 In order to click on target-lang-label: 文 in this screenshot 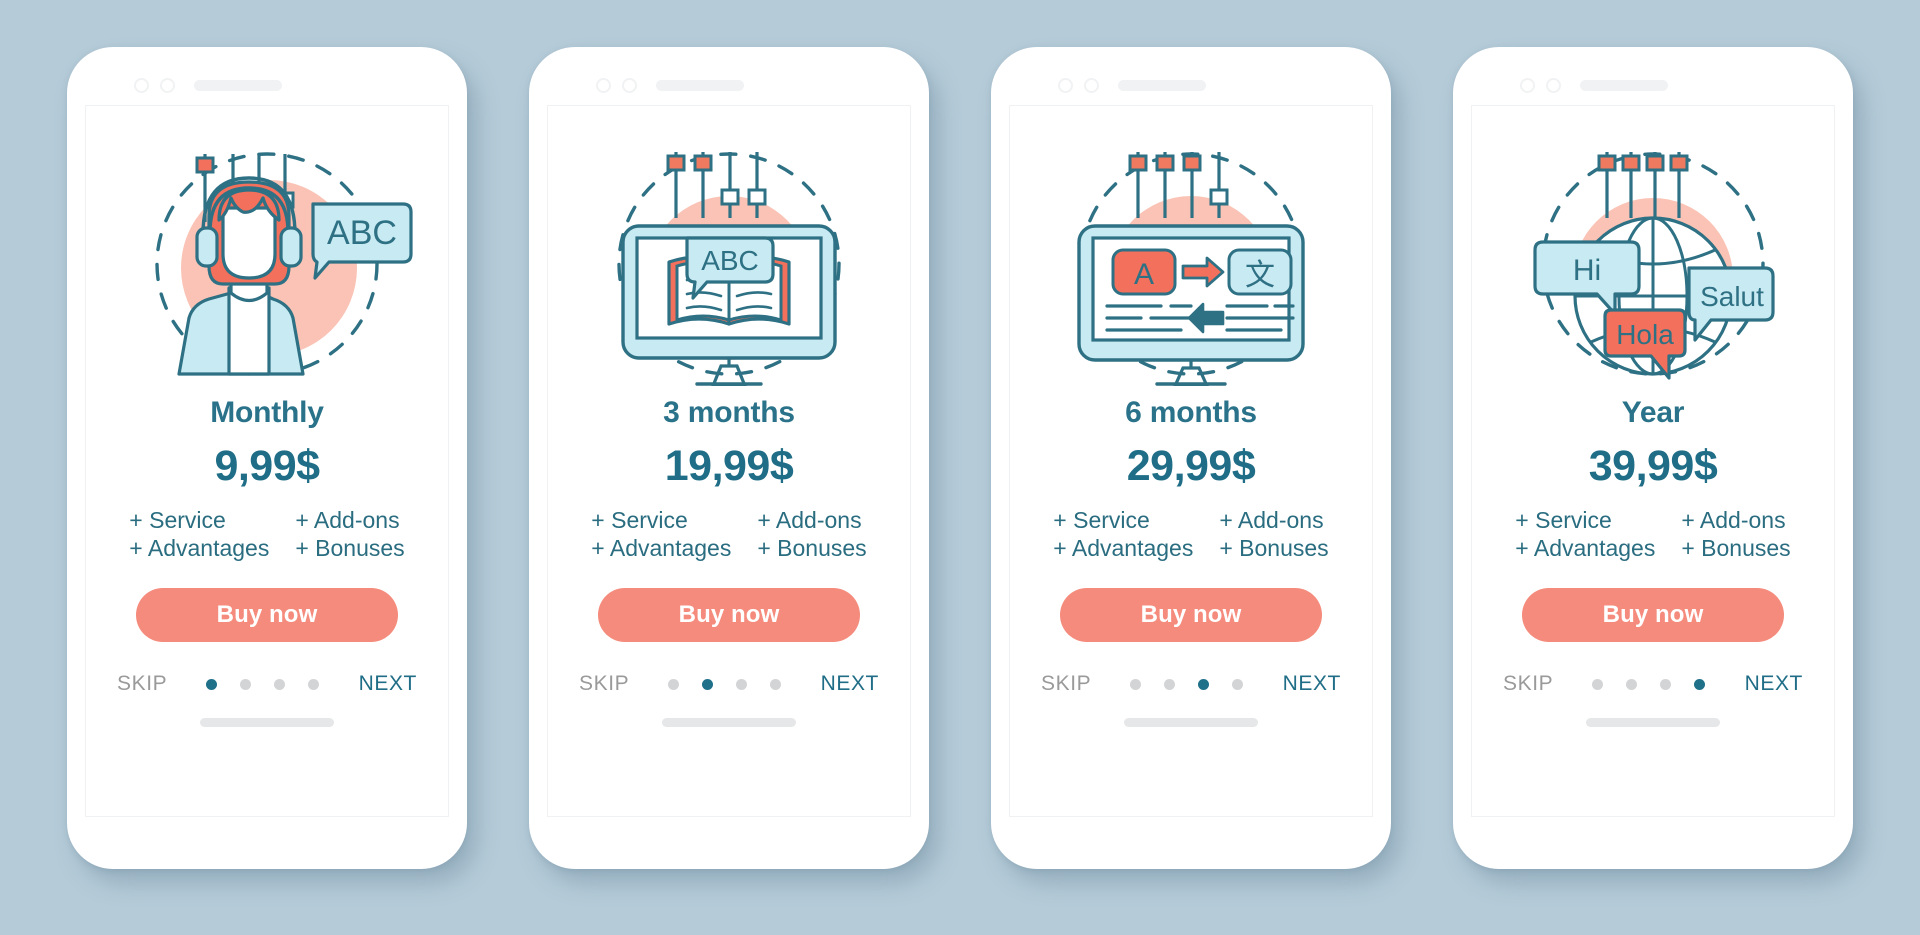, I will do `click(1260, 275)`.